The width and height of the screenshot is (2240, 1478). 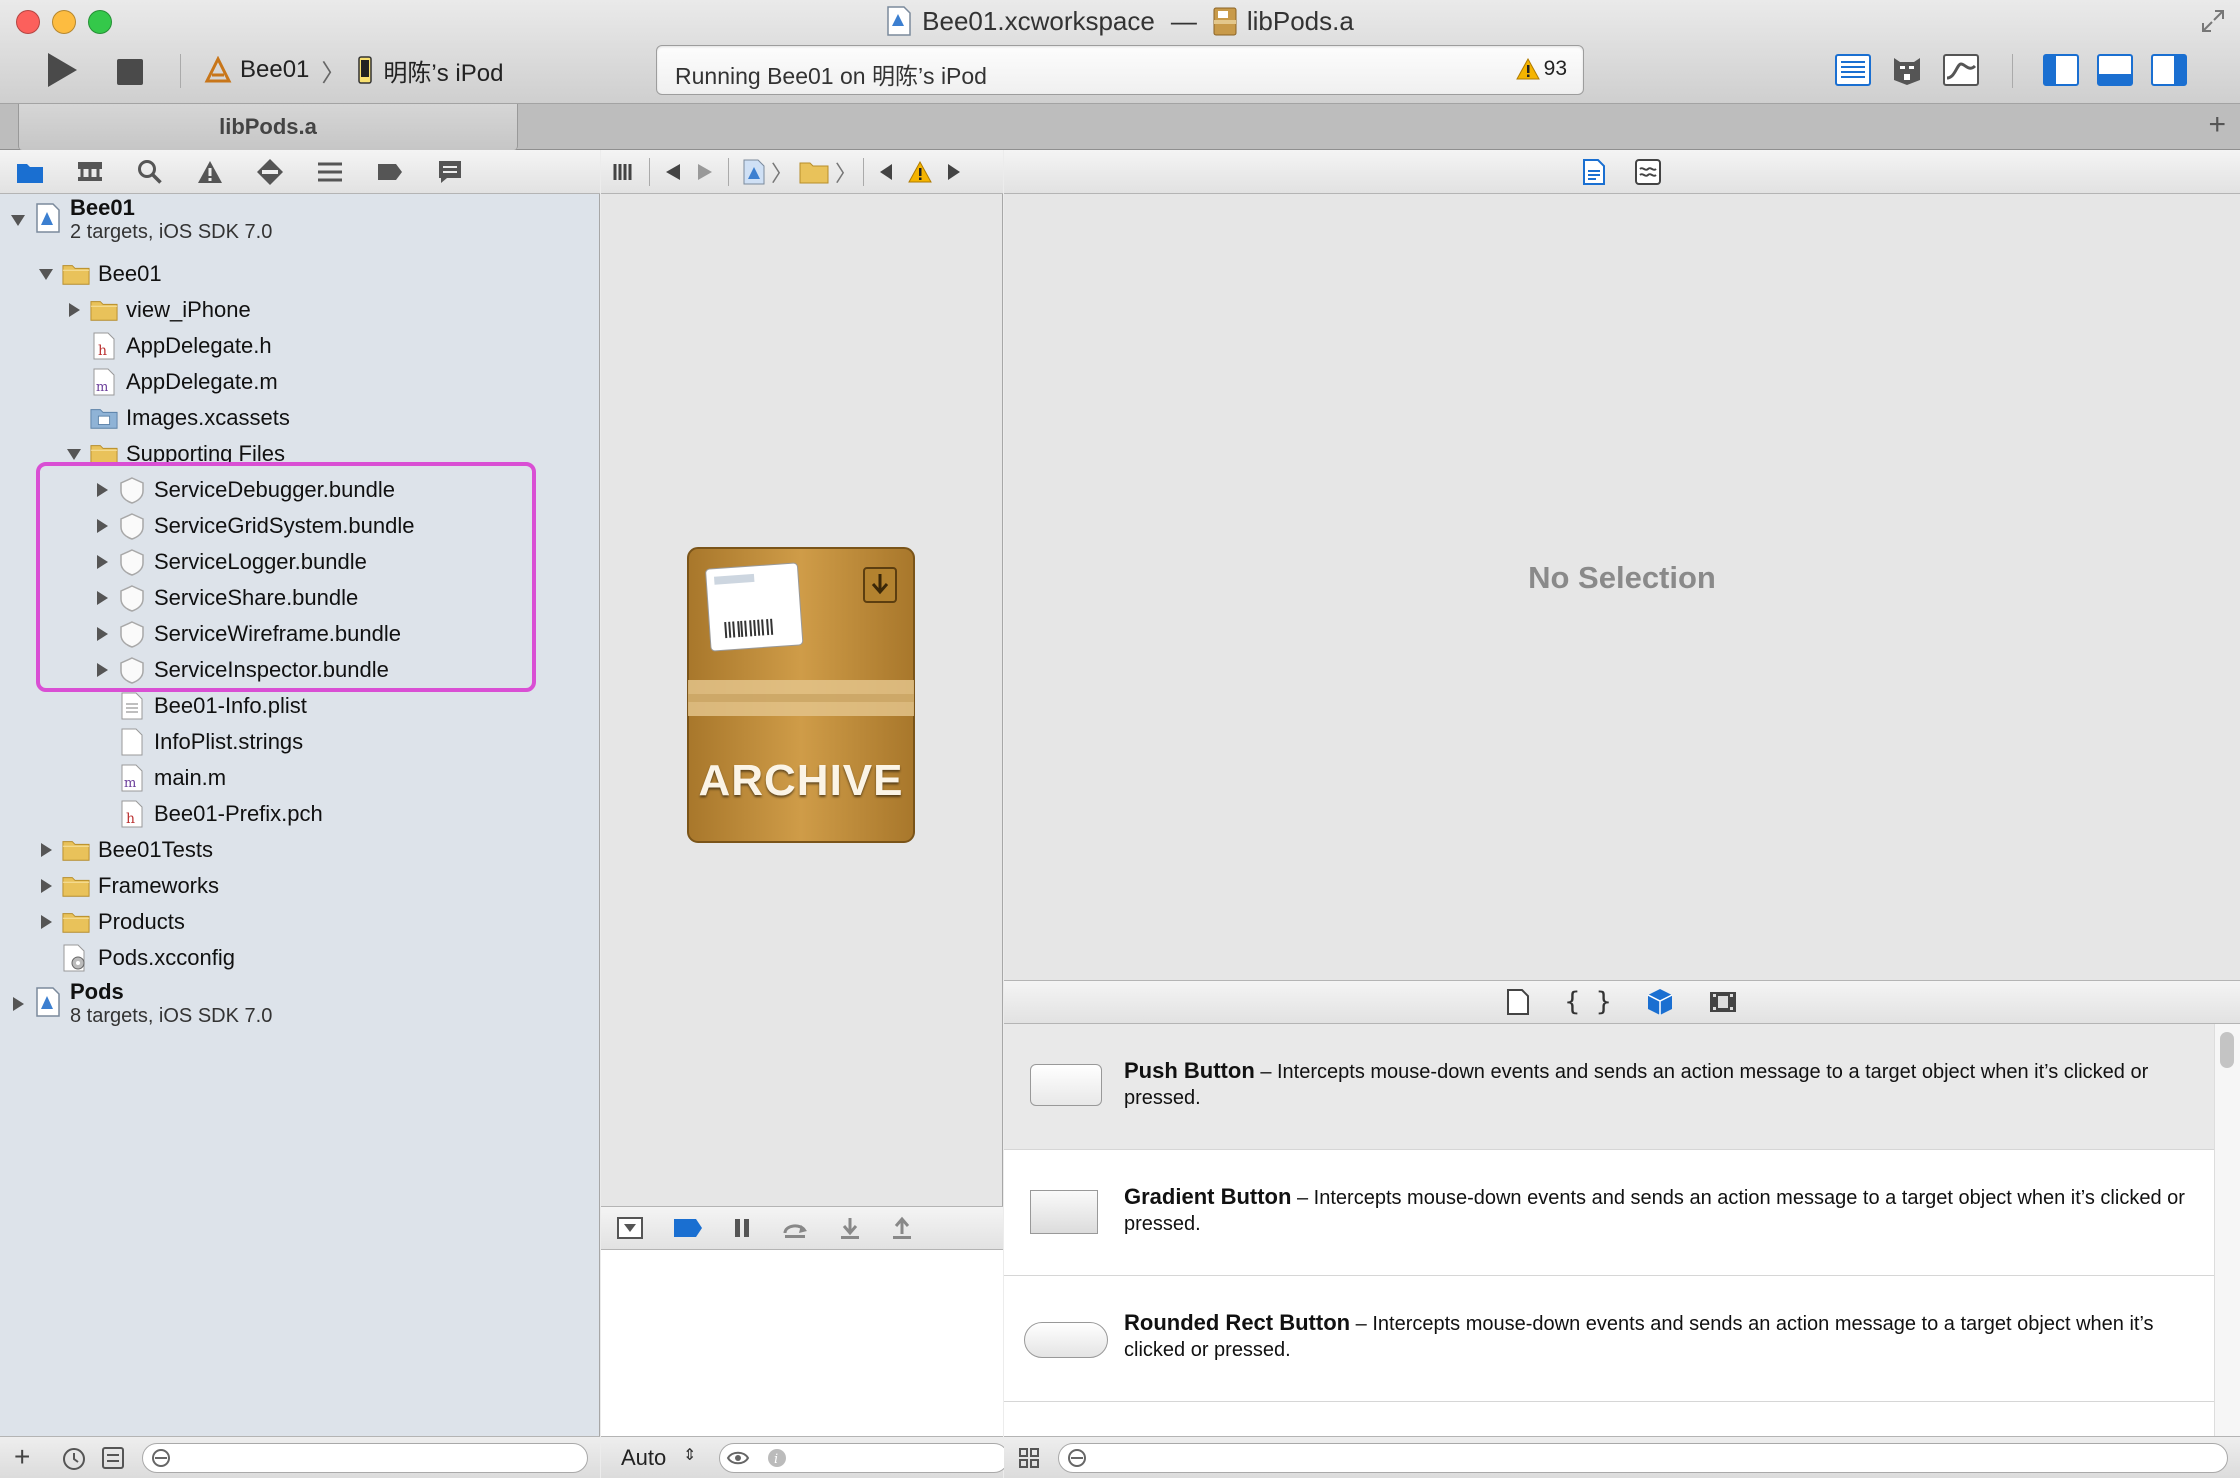 I want to click on symbol-navigator-icon, so click(x=90, y=172).